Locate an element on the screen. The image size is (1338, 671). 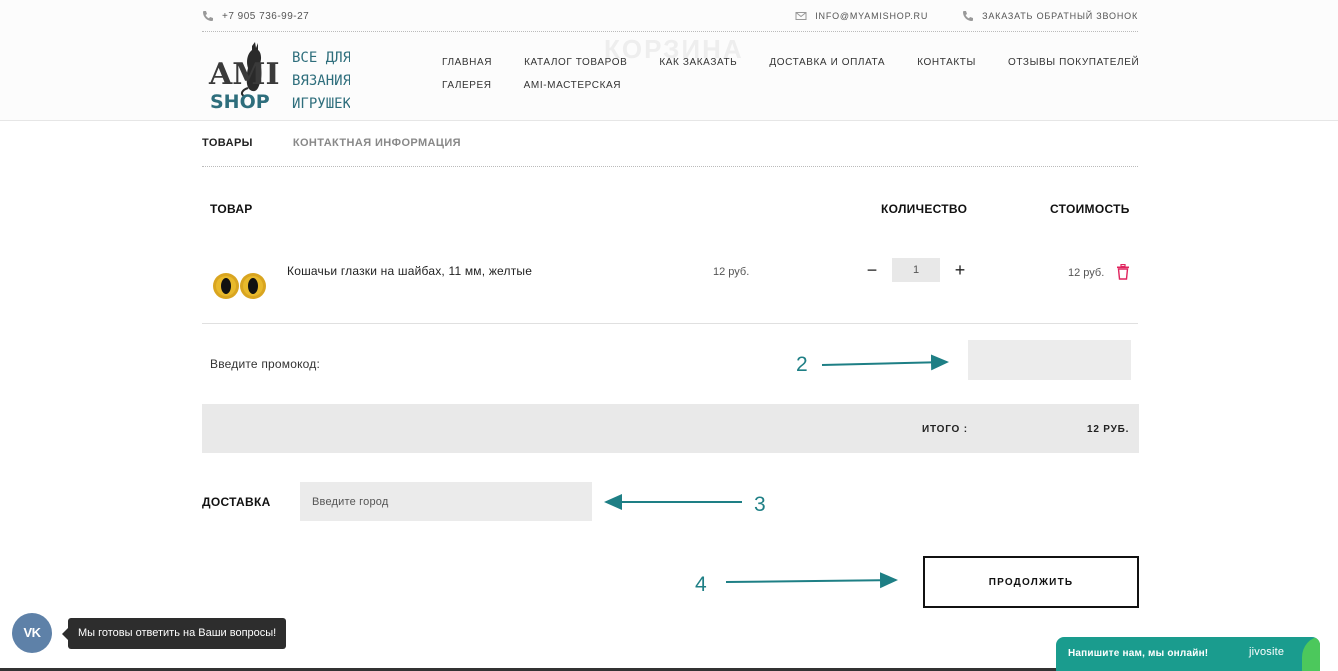
phone-icon is located at coordinates (208, 16).